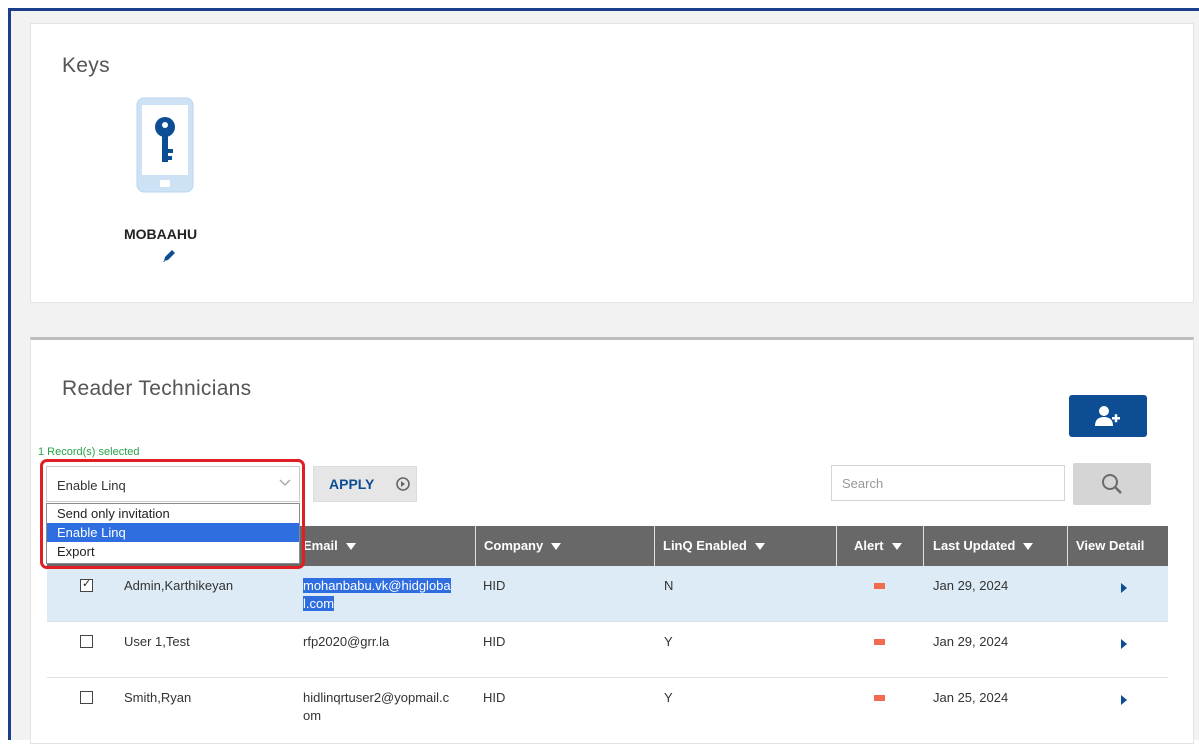 The image size is (1199, 744). What do you see at coordinates (346, 641) in the screenshot?
I see `row-email: rfp2020@grr.la` at bounding box center [346, 641].